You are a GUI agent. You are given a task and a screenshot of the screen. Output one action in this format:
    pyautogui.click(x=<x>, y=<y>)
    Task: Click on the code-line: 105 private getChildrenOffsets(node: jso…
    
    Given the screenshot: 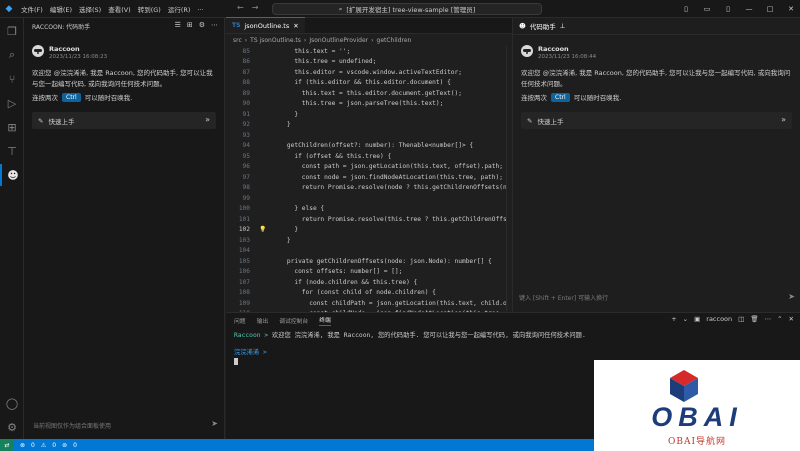 What is the action you would take?
    pyautogui.click(x=369, y=261)
    